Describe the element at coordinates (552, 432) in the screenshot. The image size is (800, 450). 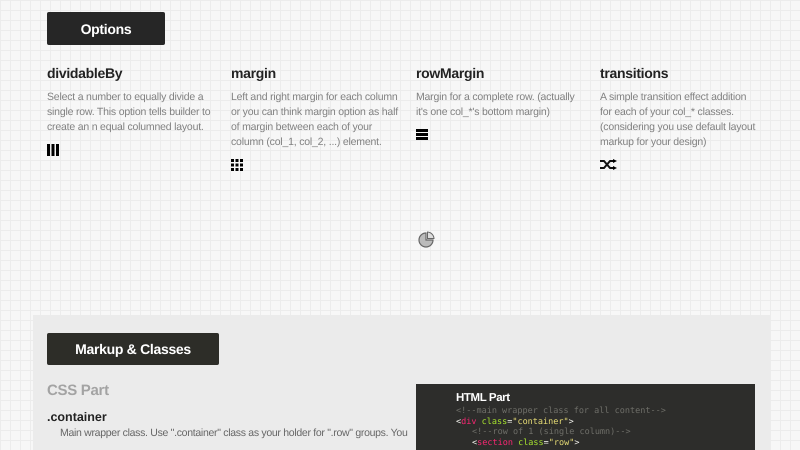
I see `code-line: <!--row of 1 (single column)-->` at that location.